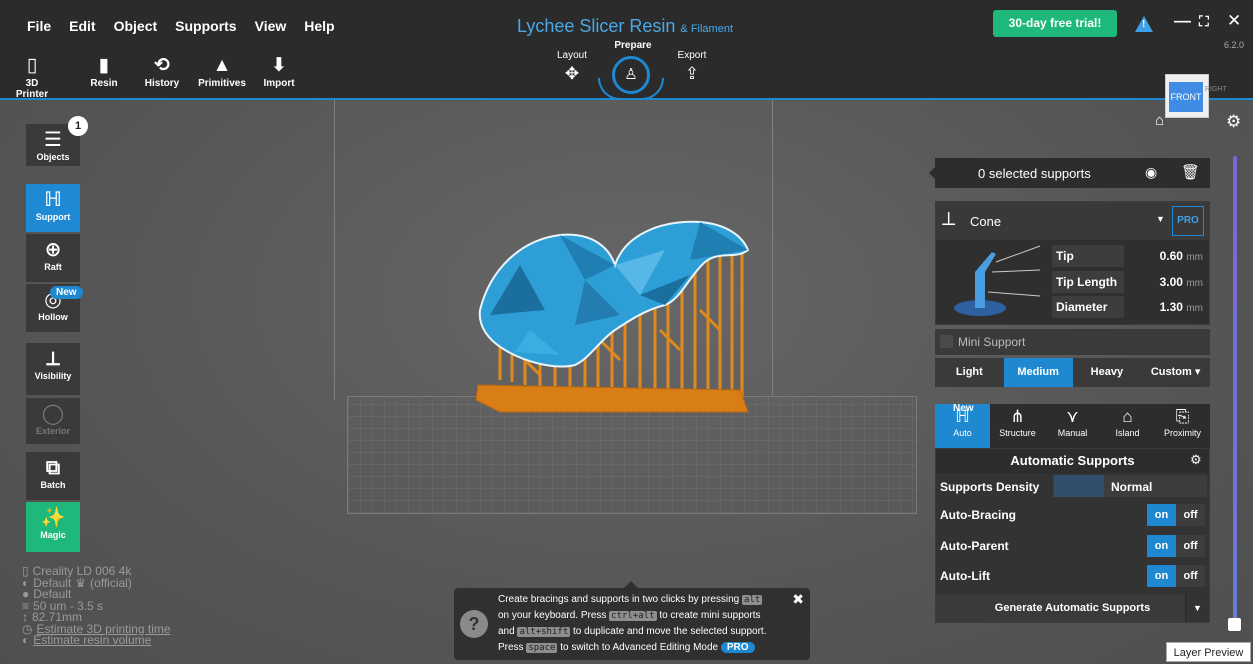 The image size is (1253, 664). I want to click on support-button: ℍ Support, so click(53, 208).